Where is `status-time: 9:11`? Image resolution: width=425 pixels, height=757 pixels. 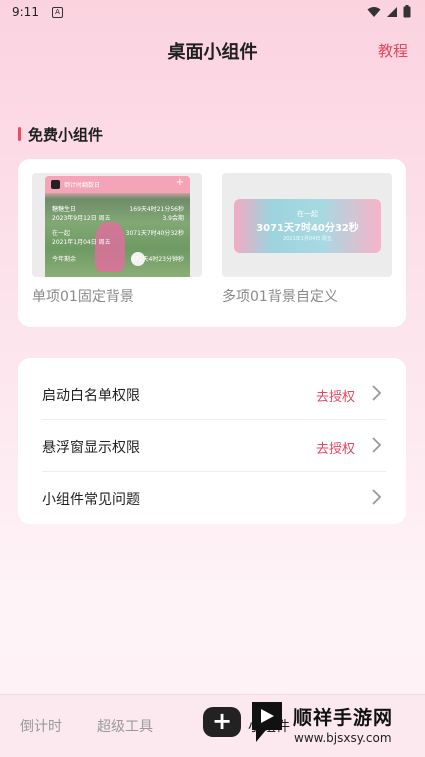
status-time: 9:11 is located at coordinates (25, 12).